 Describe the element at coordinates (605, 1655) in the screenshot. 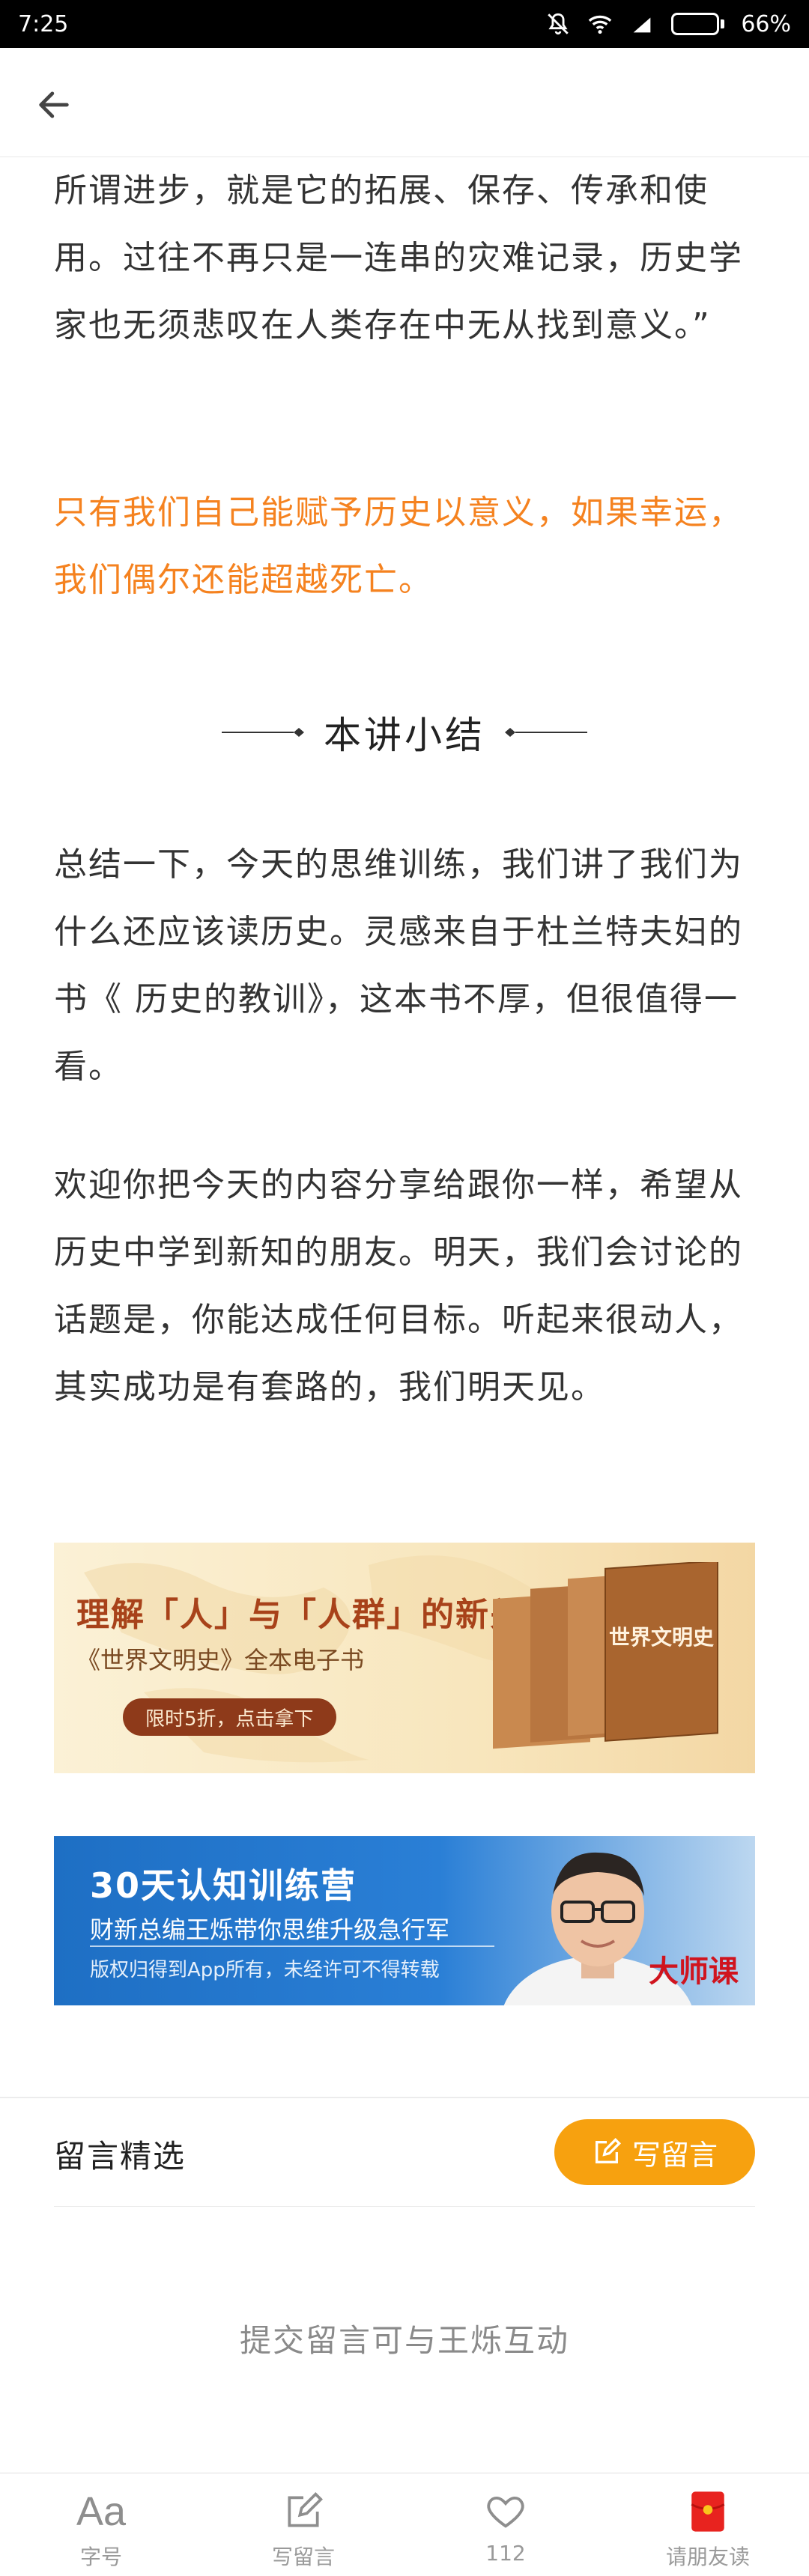

I see `book-stack-image: 世界文明史` at that location.